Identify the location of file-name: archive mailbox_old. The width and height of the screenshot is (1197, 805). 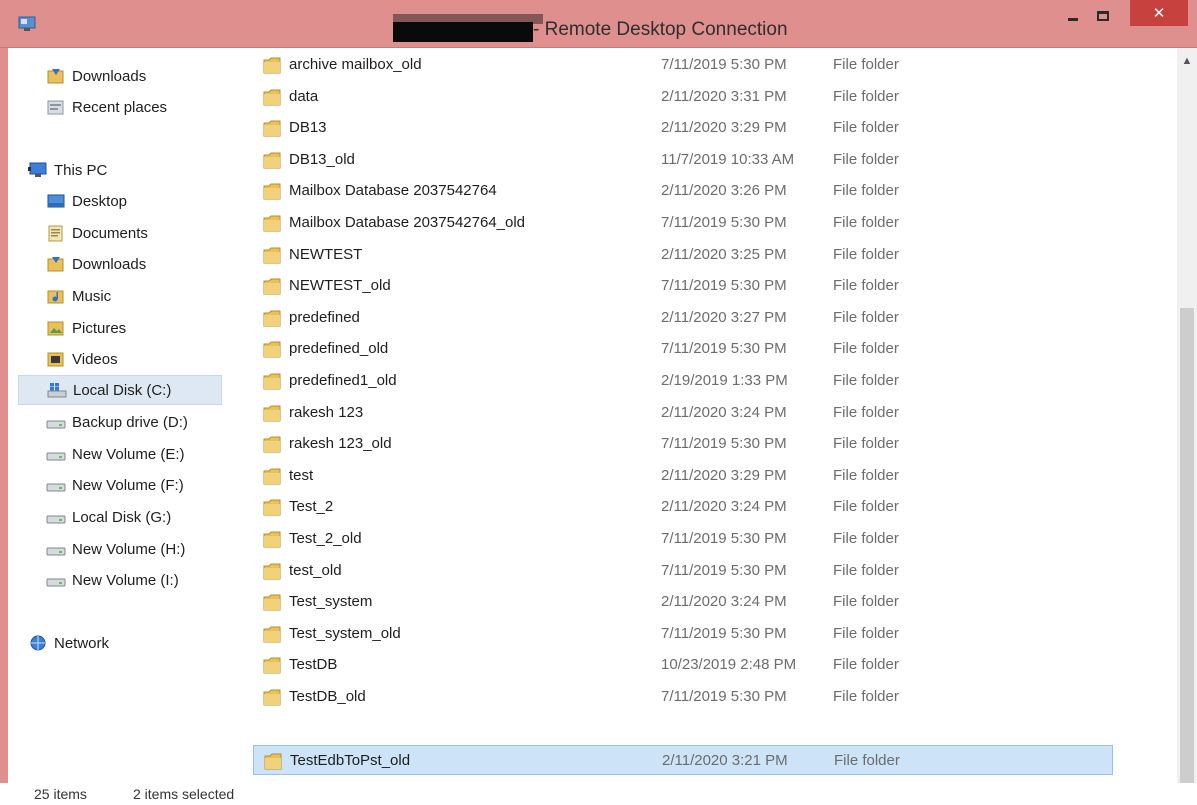
(355, 64).